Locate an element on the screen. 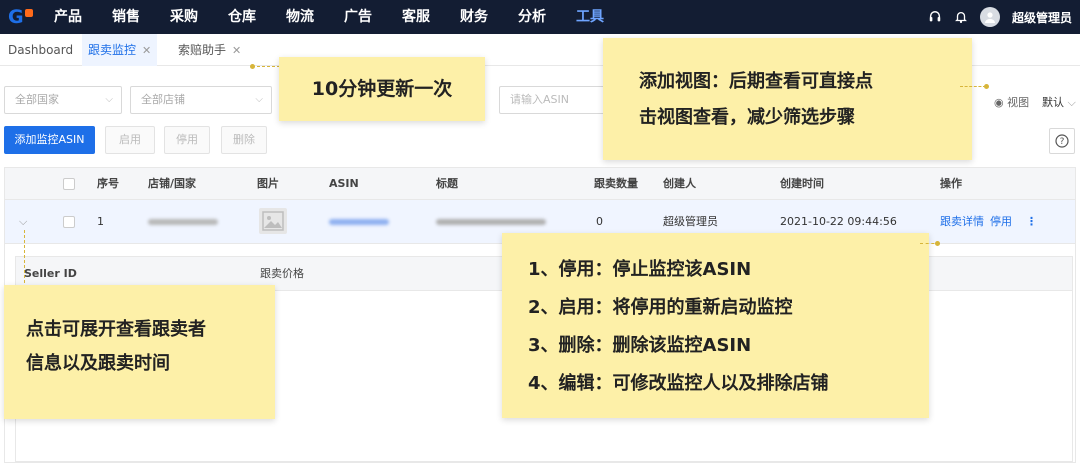 This screenshot has height=466, width=1080. tab-claim-assistant: 索赔助手 ✕ is located at coordinates (209, 50).